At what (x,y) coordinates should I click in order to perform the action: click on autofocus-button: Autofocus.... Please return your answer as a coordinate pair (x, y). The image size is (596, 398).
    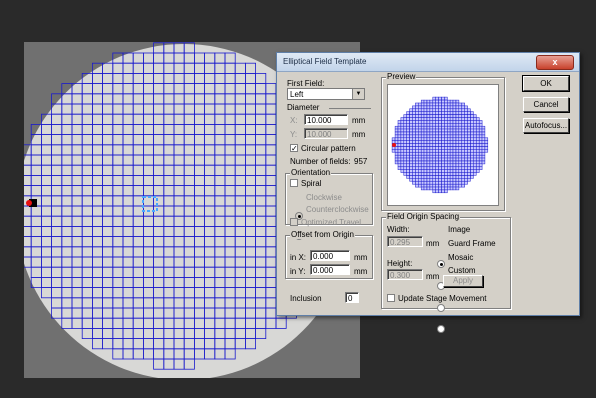
    Looking at the image, I should click on (546, 125).